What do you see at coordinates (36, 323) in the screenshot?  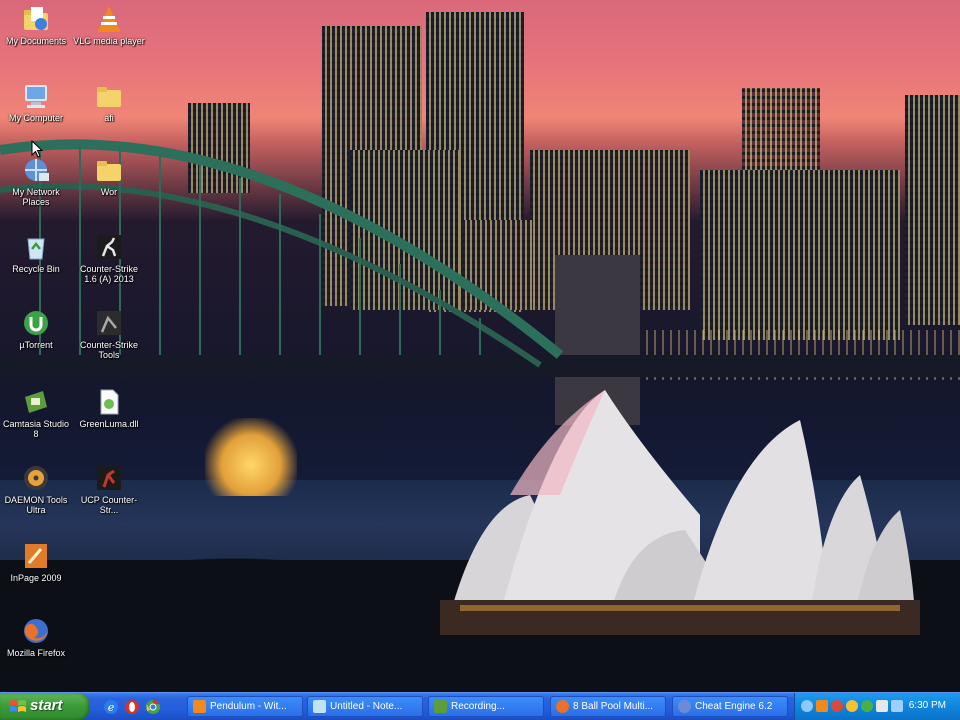 I see `utorrent-icon` at bounding box center [36, 323].